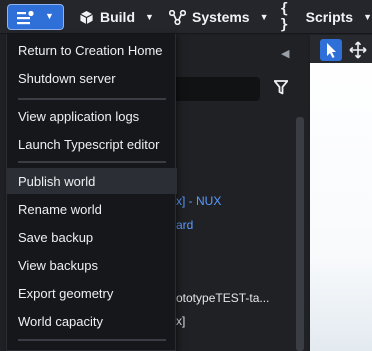 Image resolution: width=372 pixels, height=351 pixels. I want to click on top-toolbar: ▼ Build ▼ Systems ▼ { } Scripts ▼, so click(186, 17).